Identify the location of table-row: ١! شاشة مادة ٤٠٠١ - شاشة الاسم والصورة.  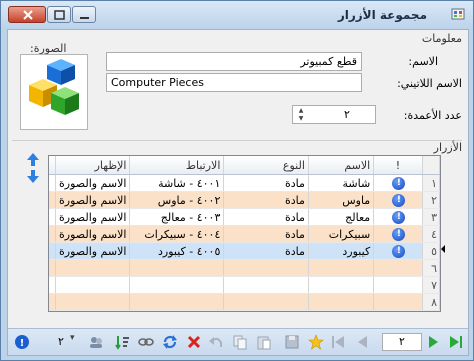
(244, 183).